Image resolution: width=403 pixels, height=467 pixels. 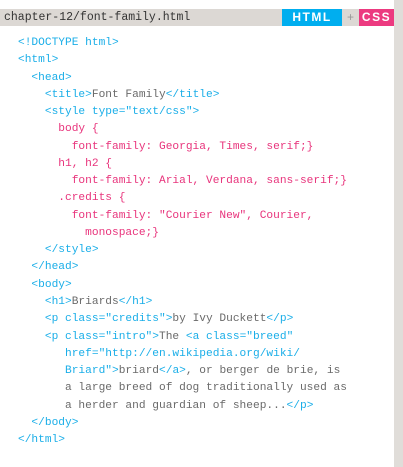 What do you see at coordinates (38, 60) in the screenshot?
I see `html-token: <html>` at bounding box center [38, 60].